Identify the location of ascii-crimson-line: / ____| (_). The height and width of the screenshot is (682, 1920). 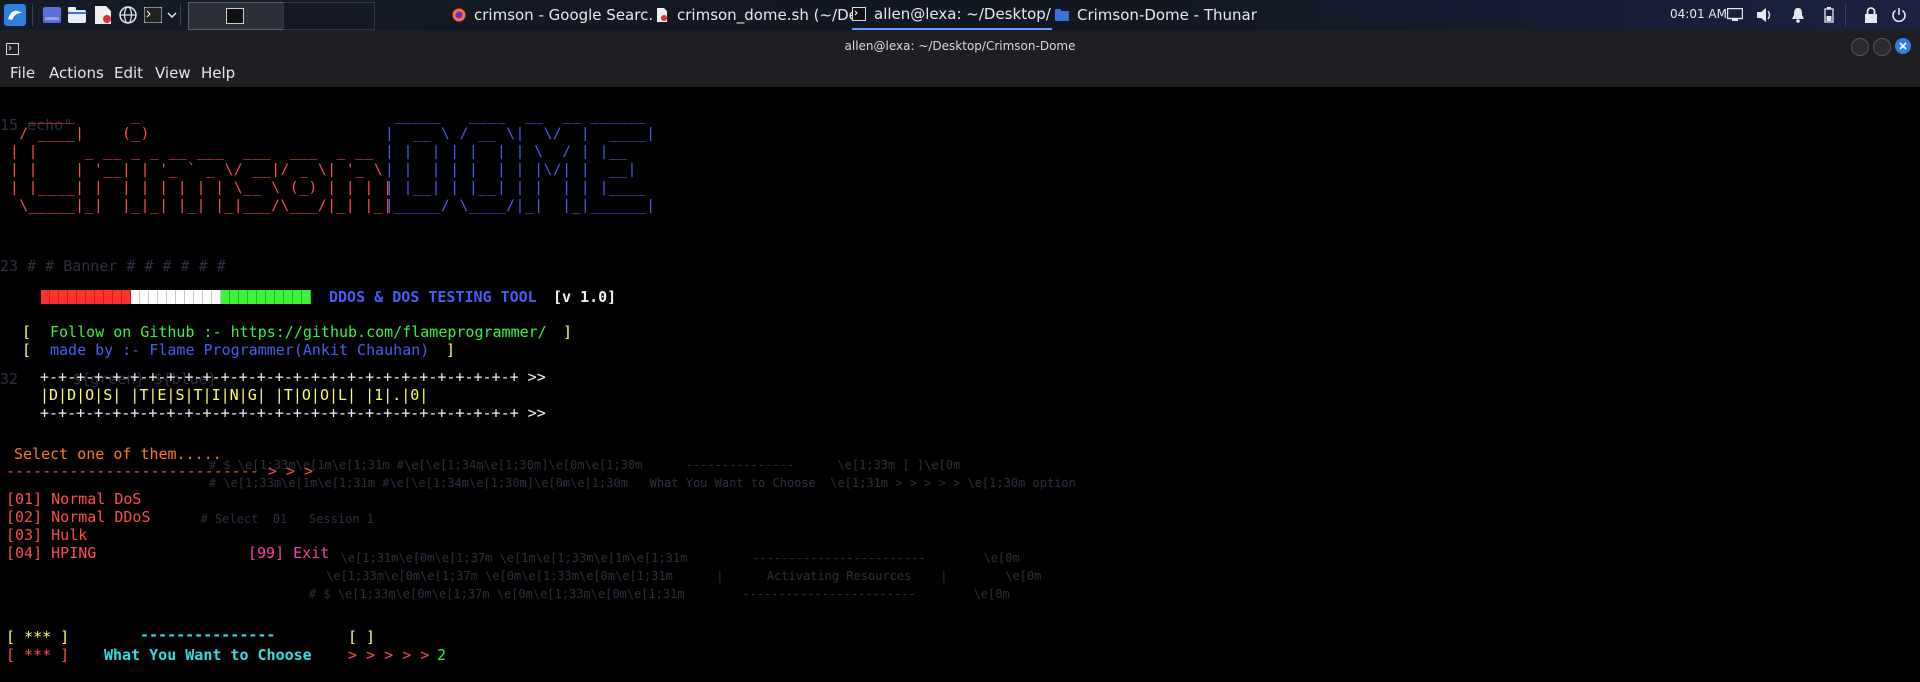
(80, 134).